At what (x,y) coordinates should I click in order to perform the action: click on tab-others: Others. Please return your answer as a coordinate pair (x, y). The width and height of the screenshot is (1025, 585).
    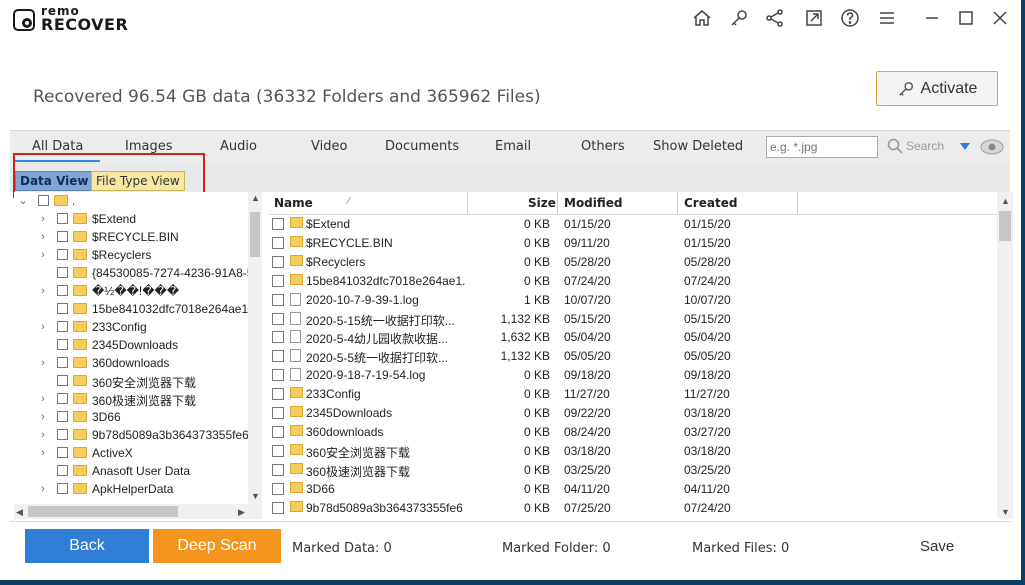
    Looking at the image, I should click on (603, 146).